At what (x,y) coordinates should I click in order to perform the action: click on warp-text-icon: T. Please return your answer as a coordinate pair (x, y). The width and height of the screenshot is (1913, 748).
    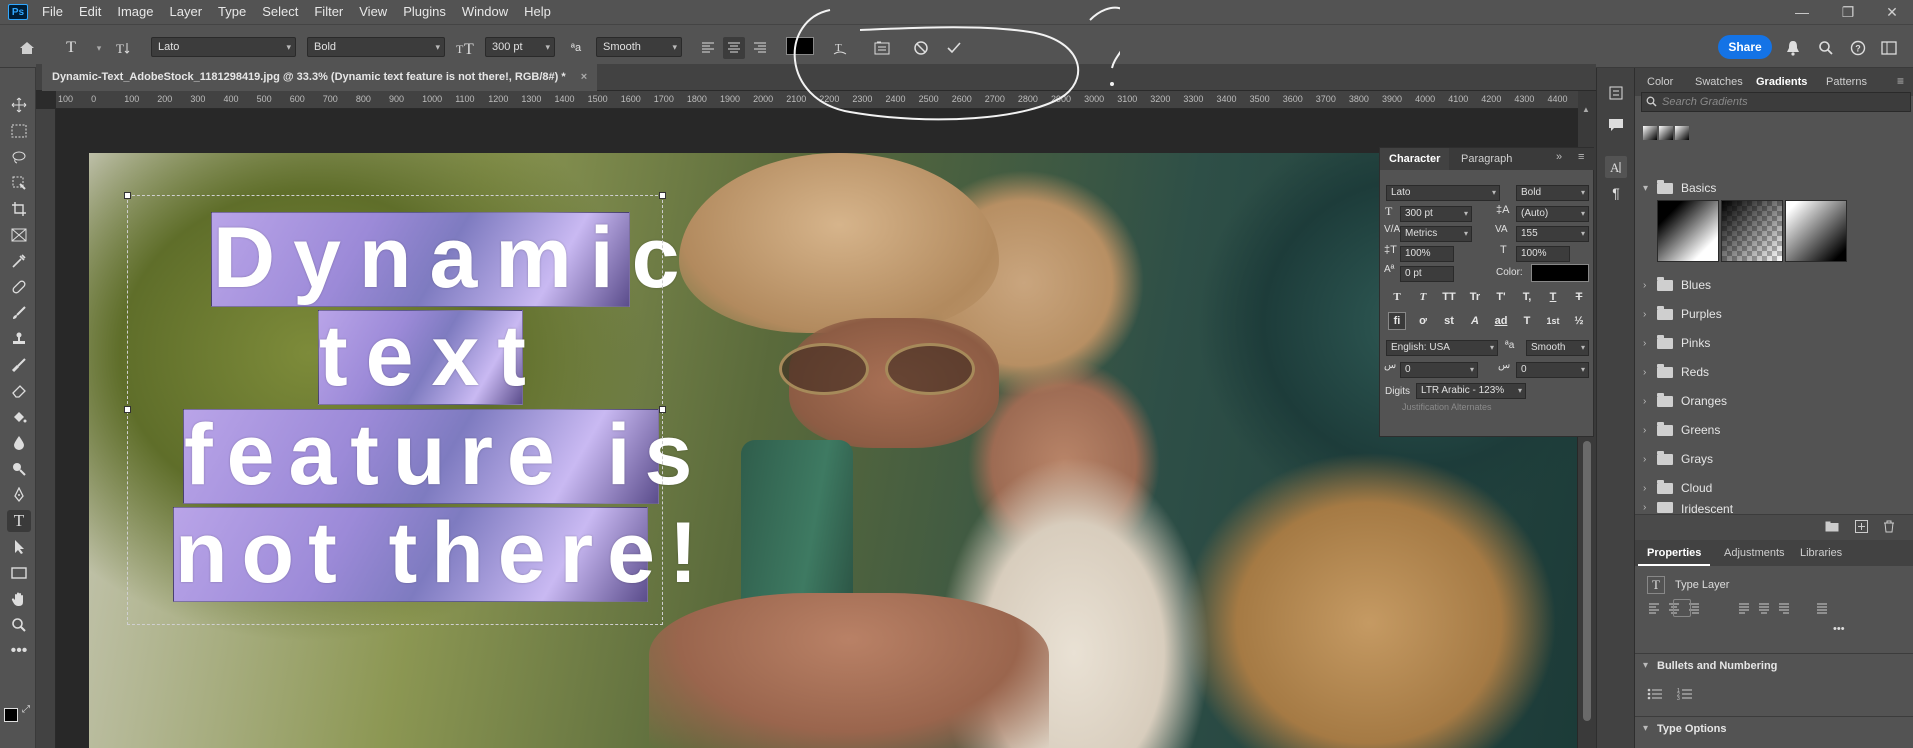
    Looking at the image, I should click on (840, 48).